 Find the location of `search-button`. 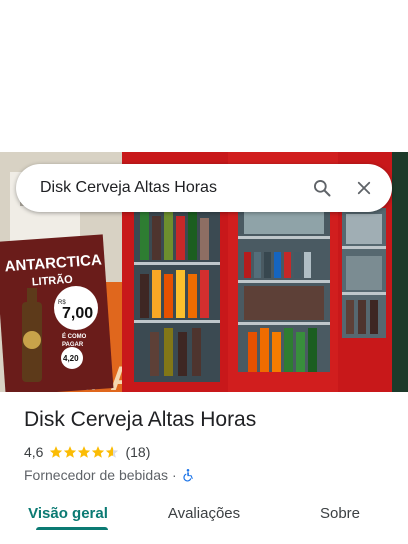

search-button is located at coordinates (322, 188).